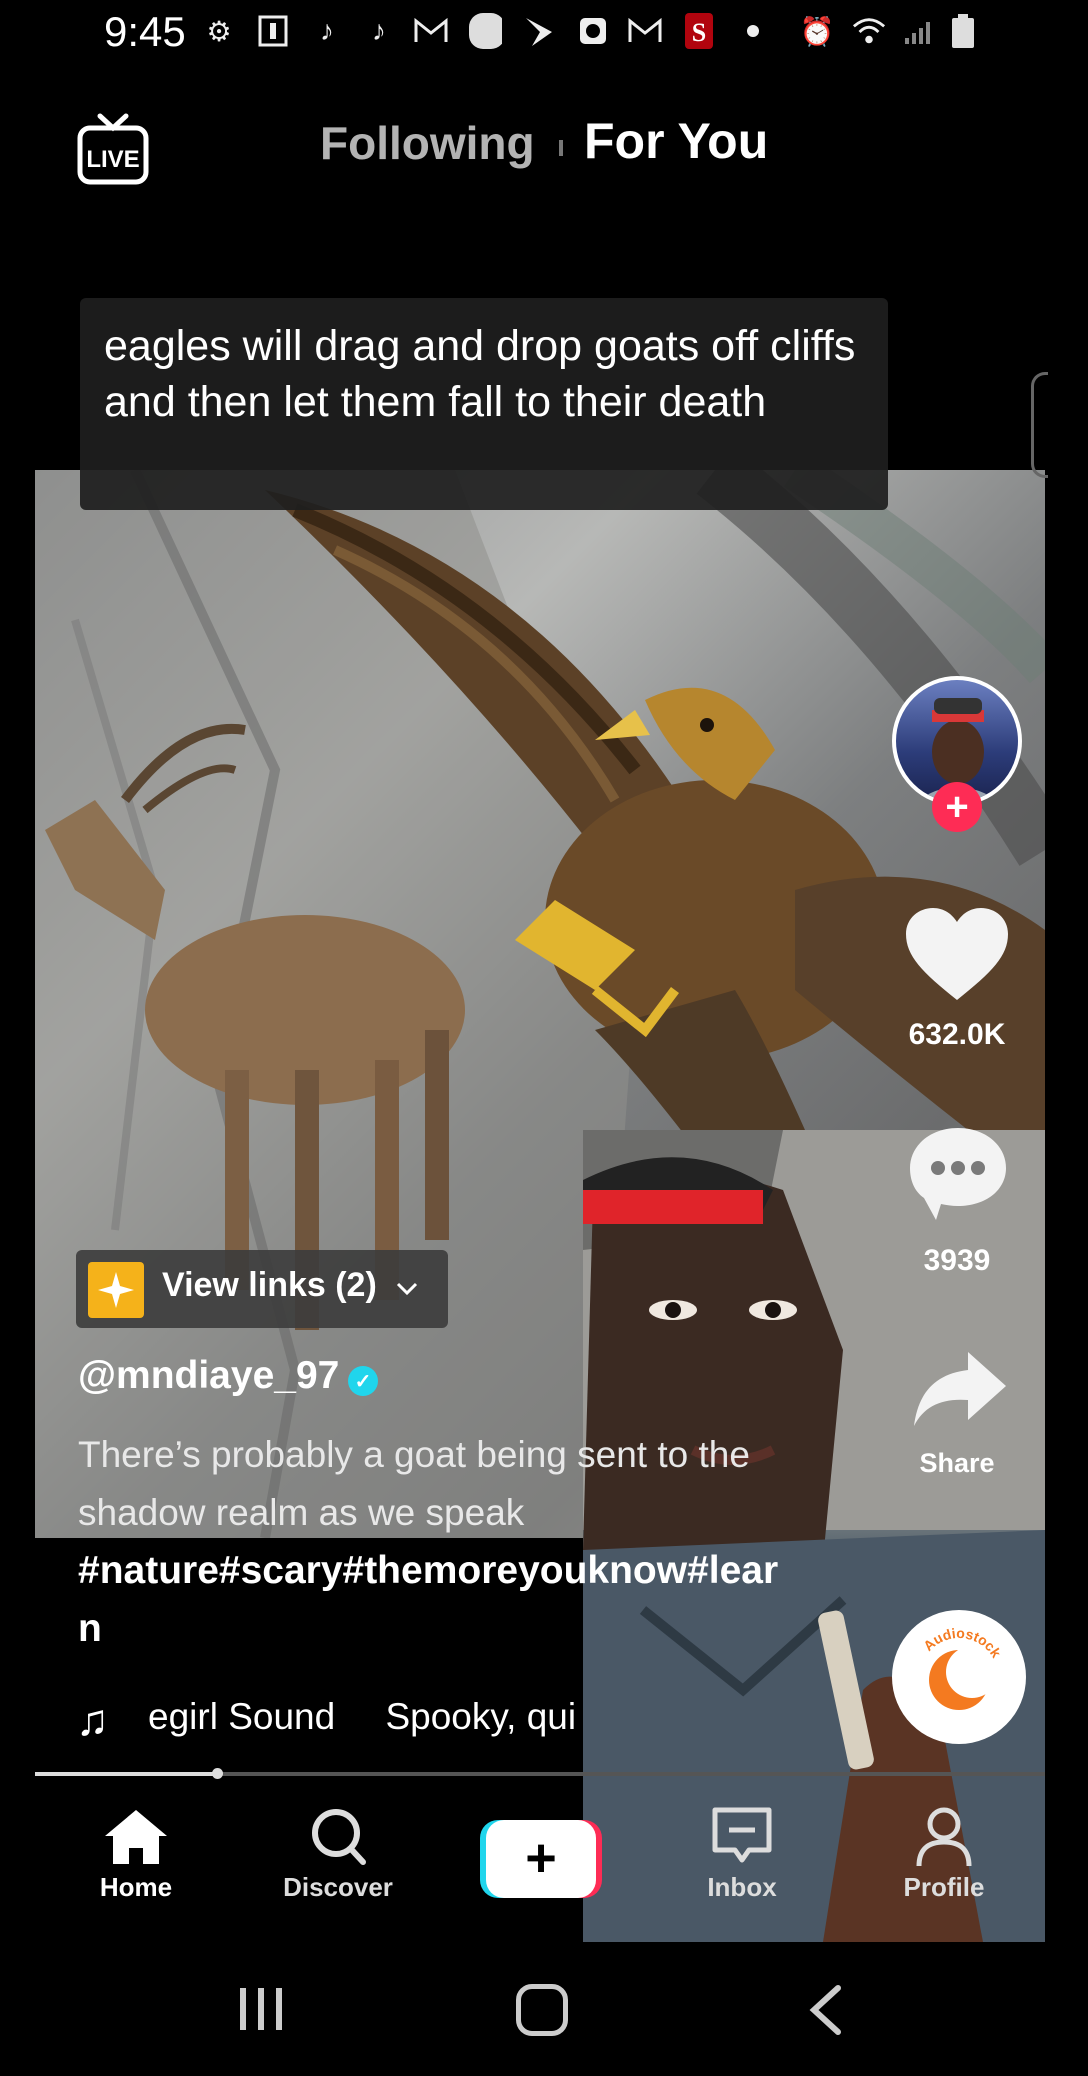 The height and width of the screenshot is (2076, 1088). I want to click on alarm-icon: ⏰, so click(817, 31).